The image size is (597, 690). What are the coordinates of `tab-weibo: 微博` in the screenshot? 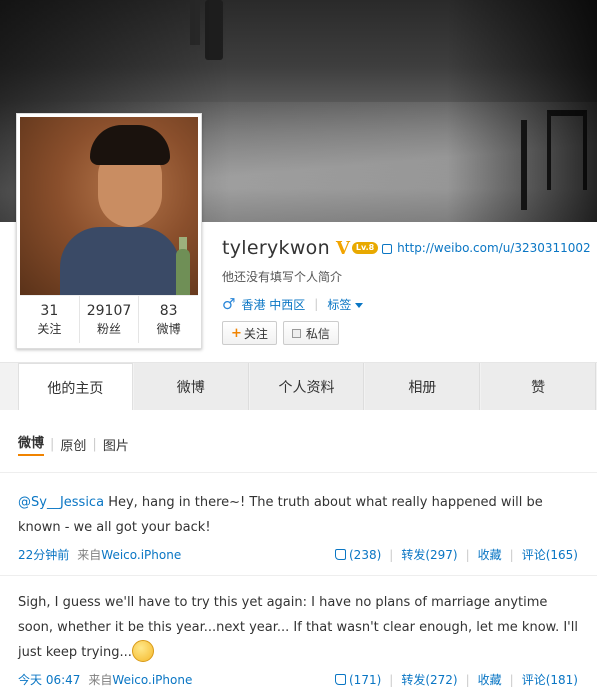 It's located at (191, 387).